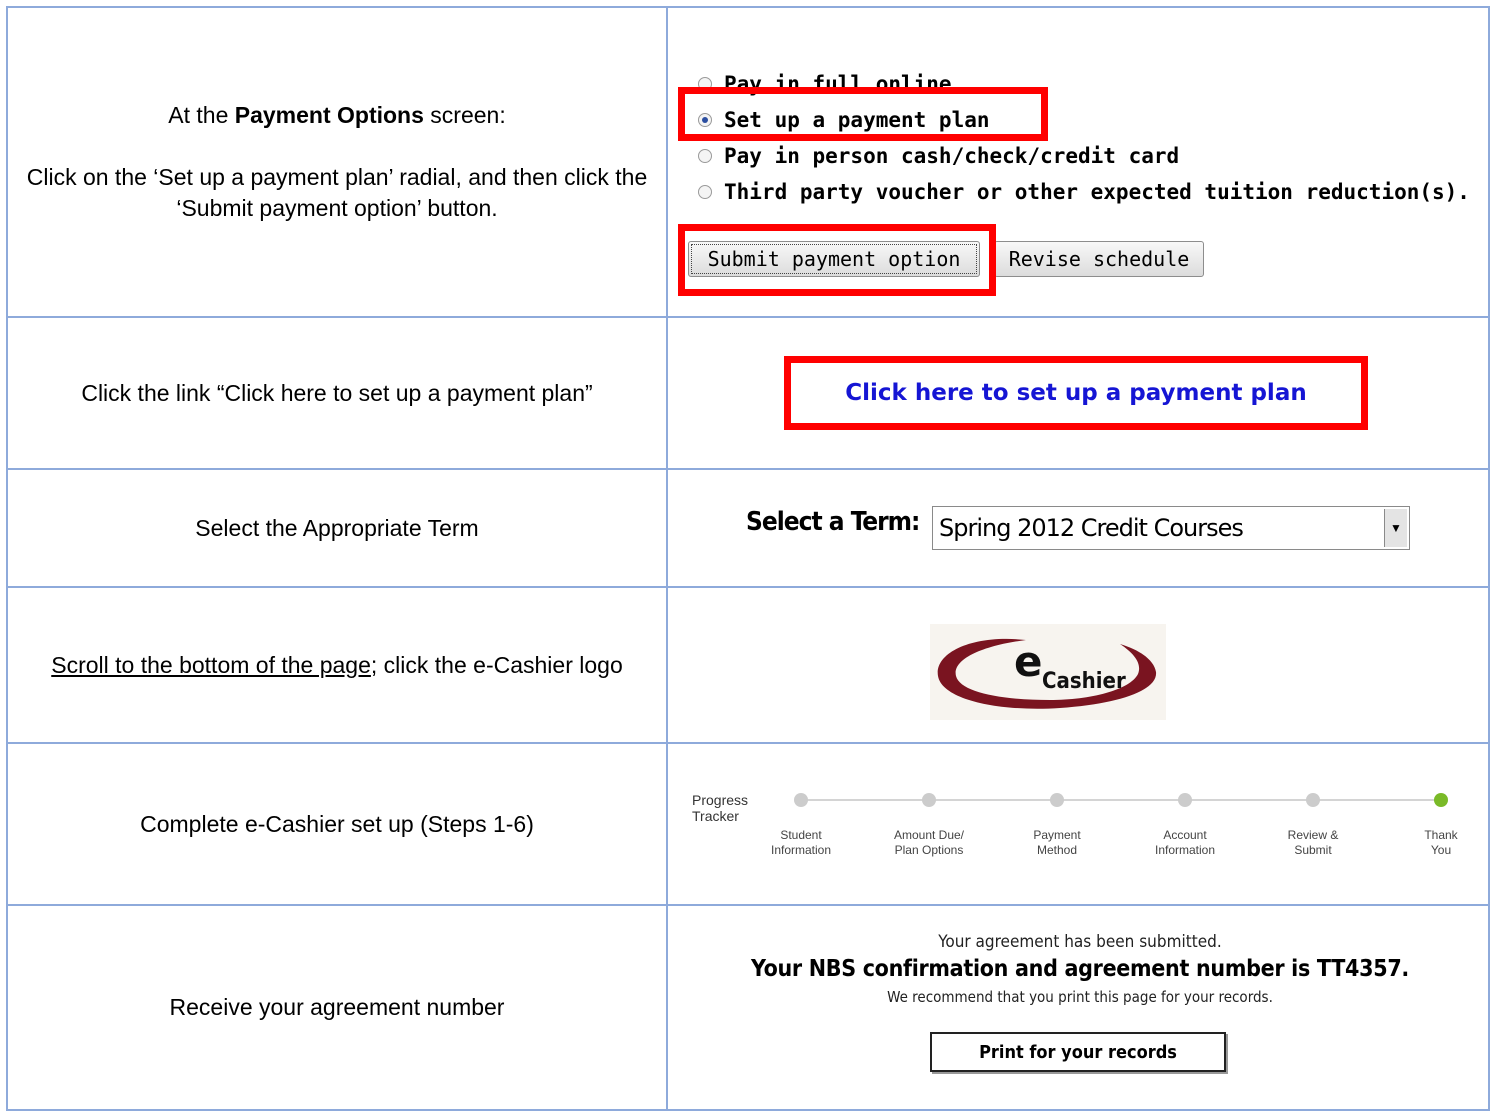 The image size is (1494, 1113). I want to click on highlight-box: Click here to set up a payment plan, so click(1076, 393).